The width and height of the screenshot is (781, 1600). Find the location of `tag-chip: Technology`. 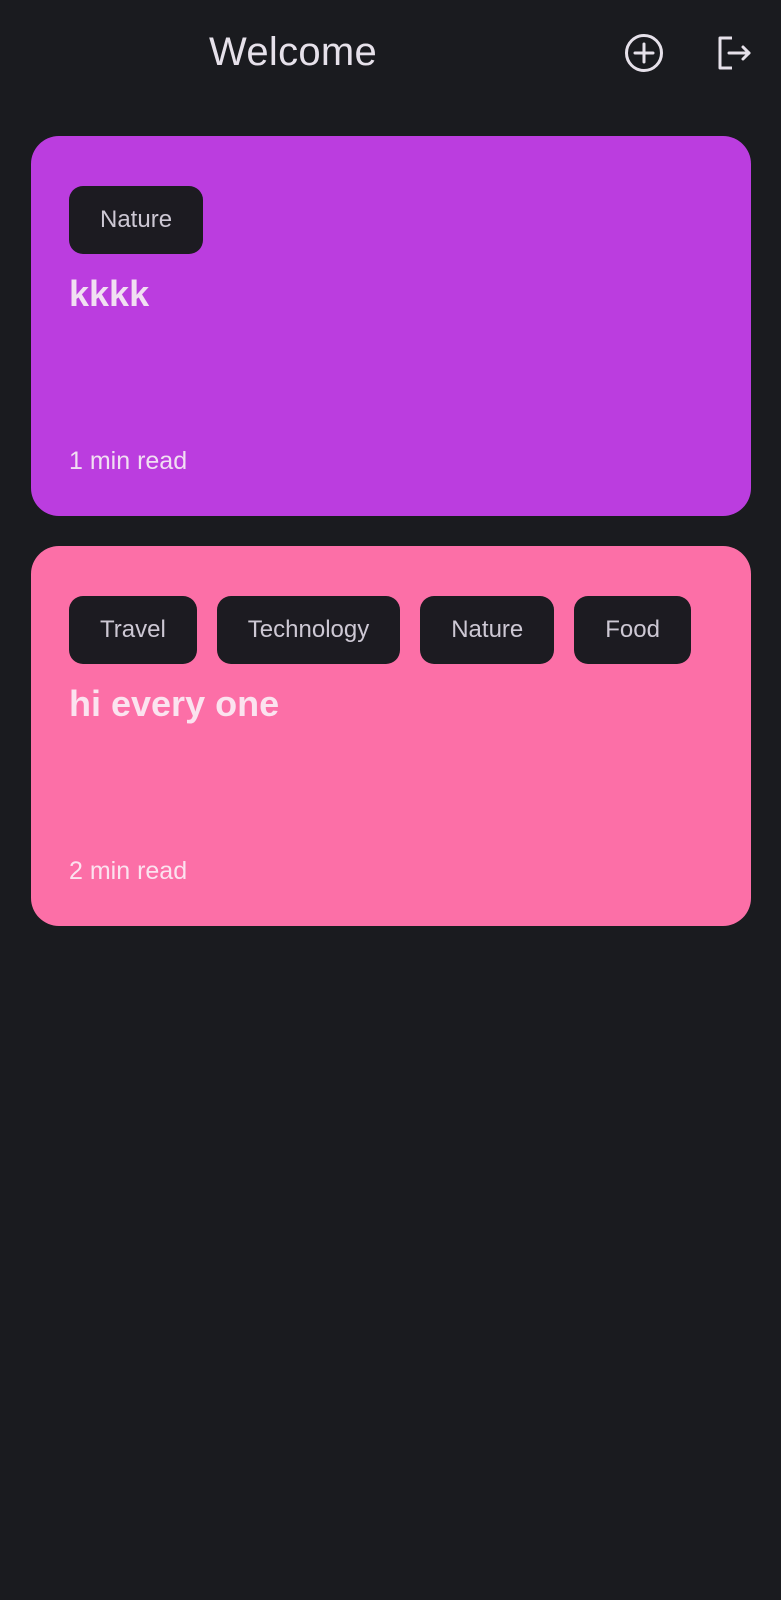

tag-chip: Technology is located at coordinates (308, 630).